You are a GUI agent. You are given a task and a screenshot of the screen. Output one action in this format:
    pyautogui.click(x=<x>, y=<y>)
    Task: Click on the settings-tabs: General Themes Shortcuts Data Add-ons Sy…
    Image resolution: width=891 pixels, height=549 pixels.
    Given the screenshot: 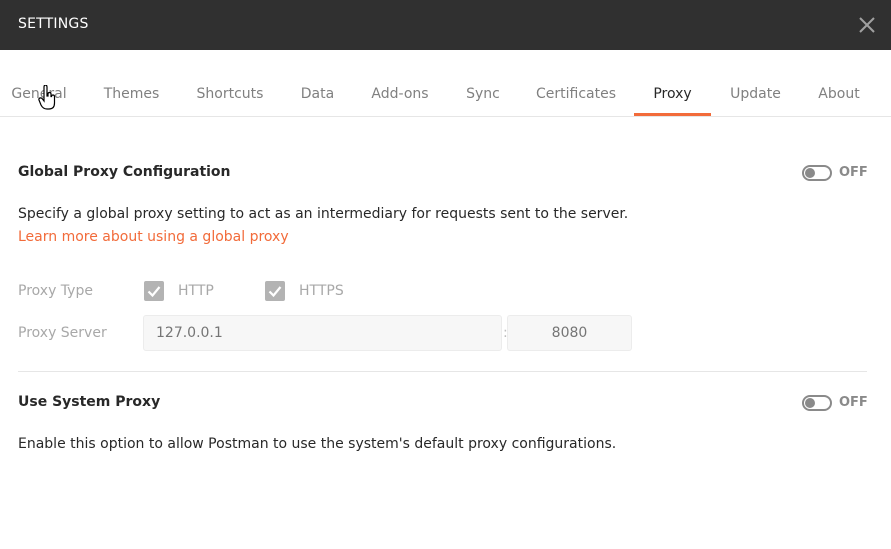 What is the action you would take?
    pyautogui.click(x=445, y=83)
    